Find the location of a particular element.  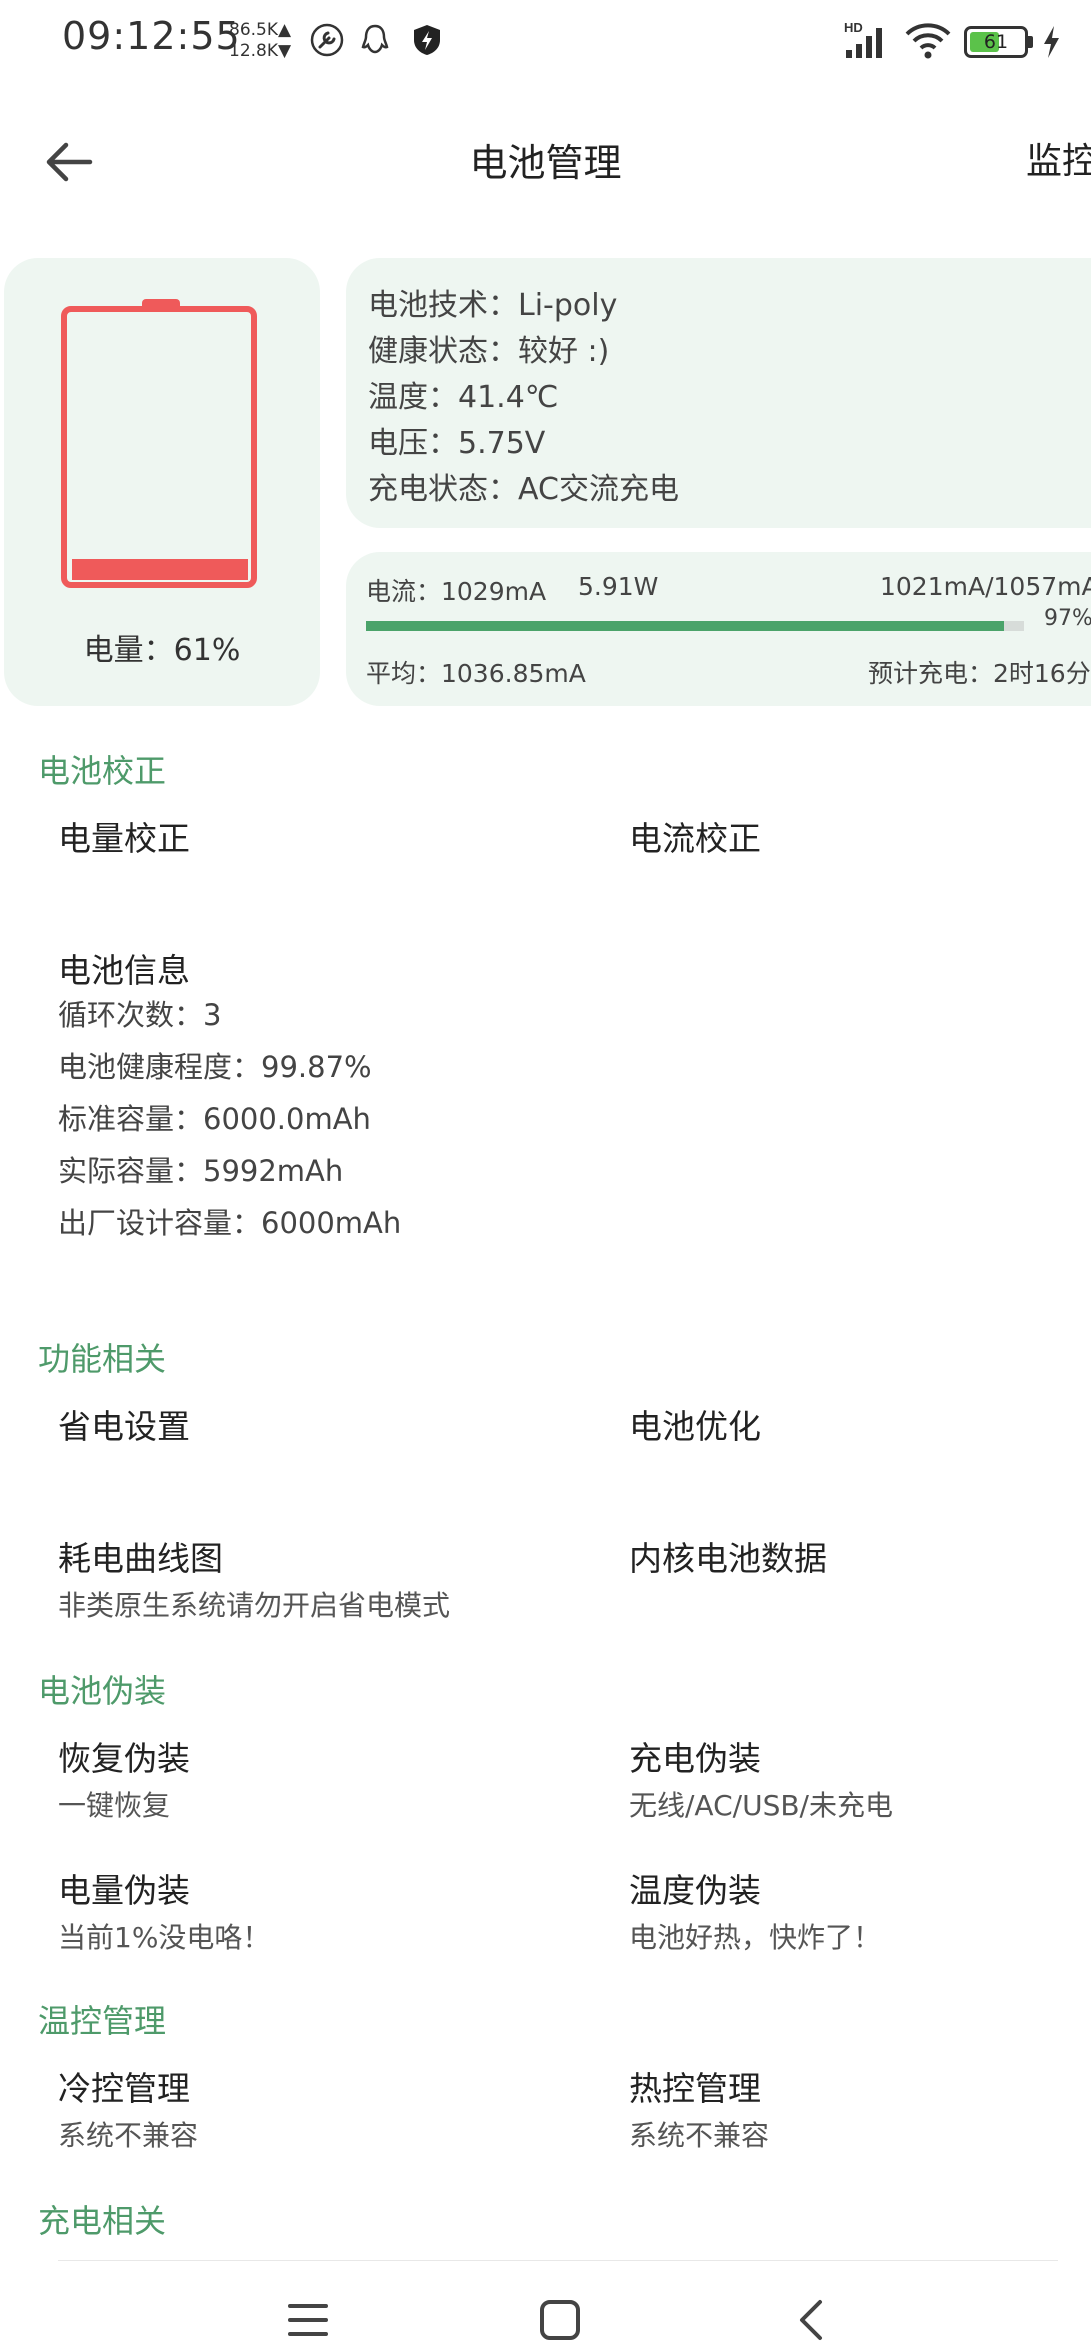

item-title: 热控管理 is located at coordinates (695, 2088).